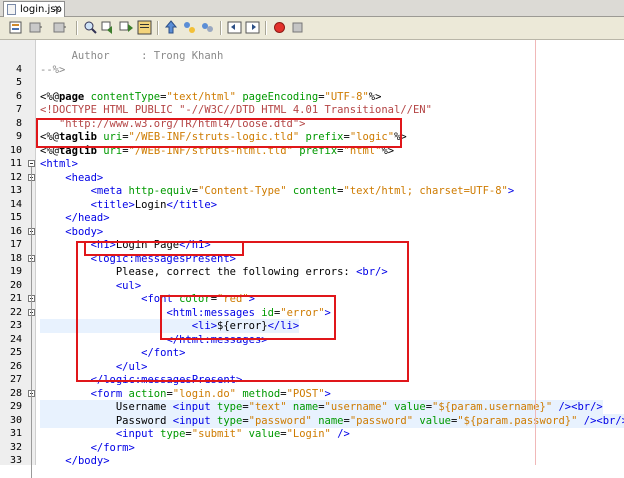 This screenshot has height=478, width=624. What do you see at coordinates (15, 433) in the screenshot?
I see `line-number: 31` at bounding box center [15, 433].